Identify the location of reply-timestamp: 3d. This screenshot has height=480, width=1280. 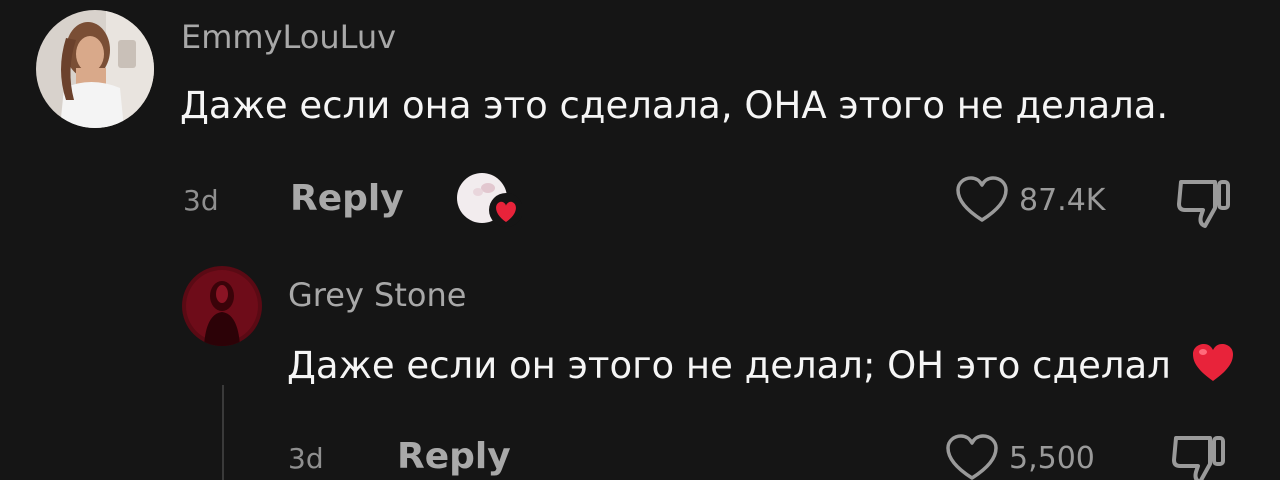
(306, 458).